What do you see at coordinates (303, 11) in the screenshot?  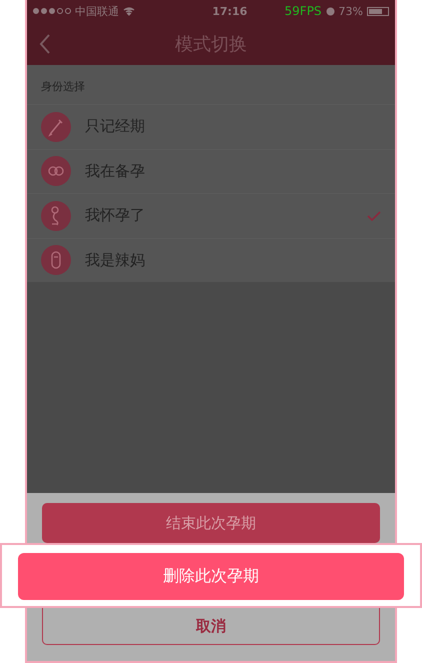 I see `fps-counter: 59FPS` at bounding box center [303, 11].